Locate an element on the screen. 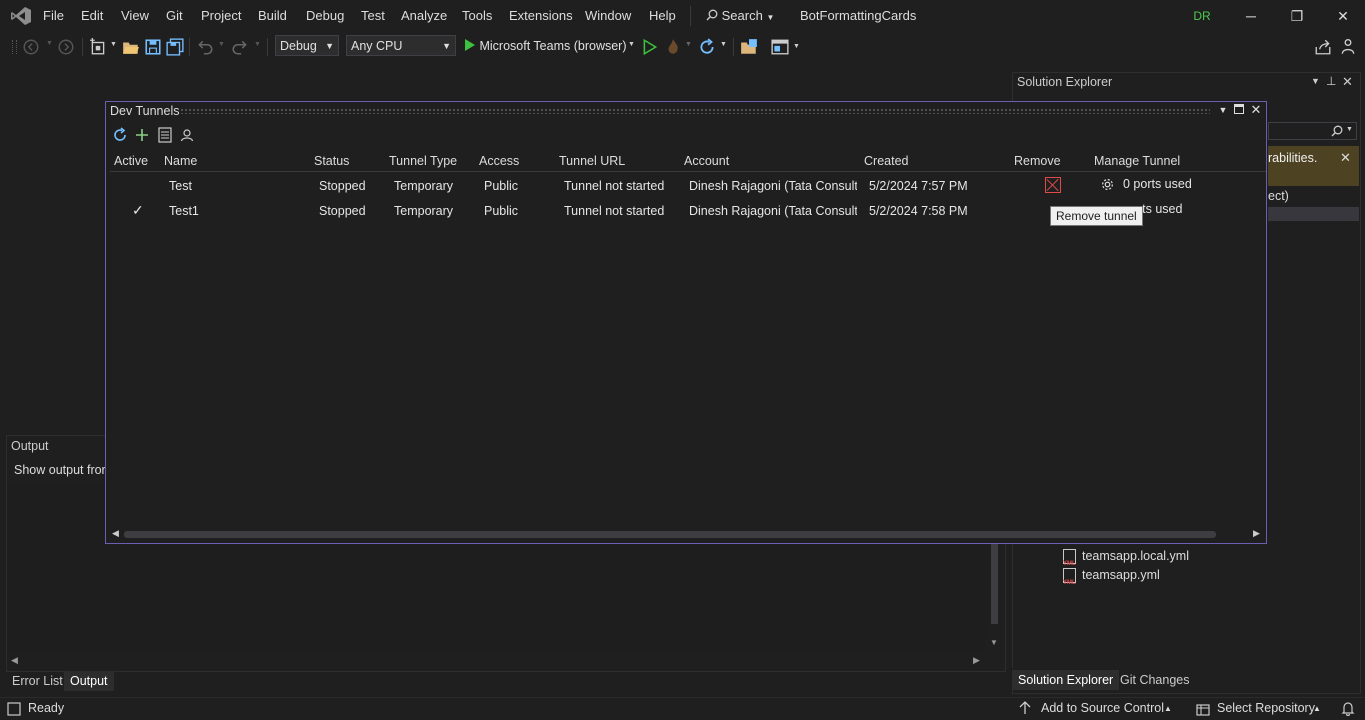 This screenshot has height=720, width=1365. gear-icon is located at coordinates (1107, 184).